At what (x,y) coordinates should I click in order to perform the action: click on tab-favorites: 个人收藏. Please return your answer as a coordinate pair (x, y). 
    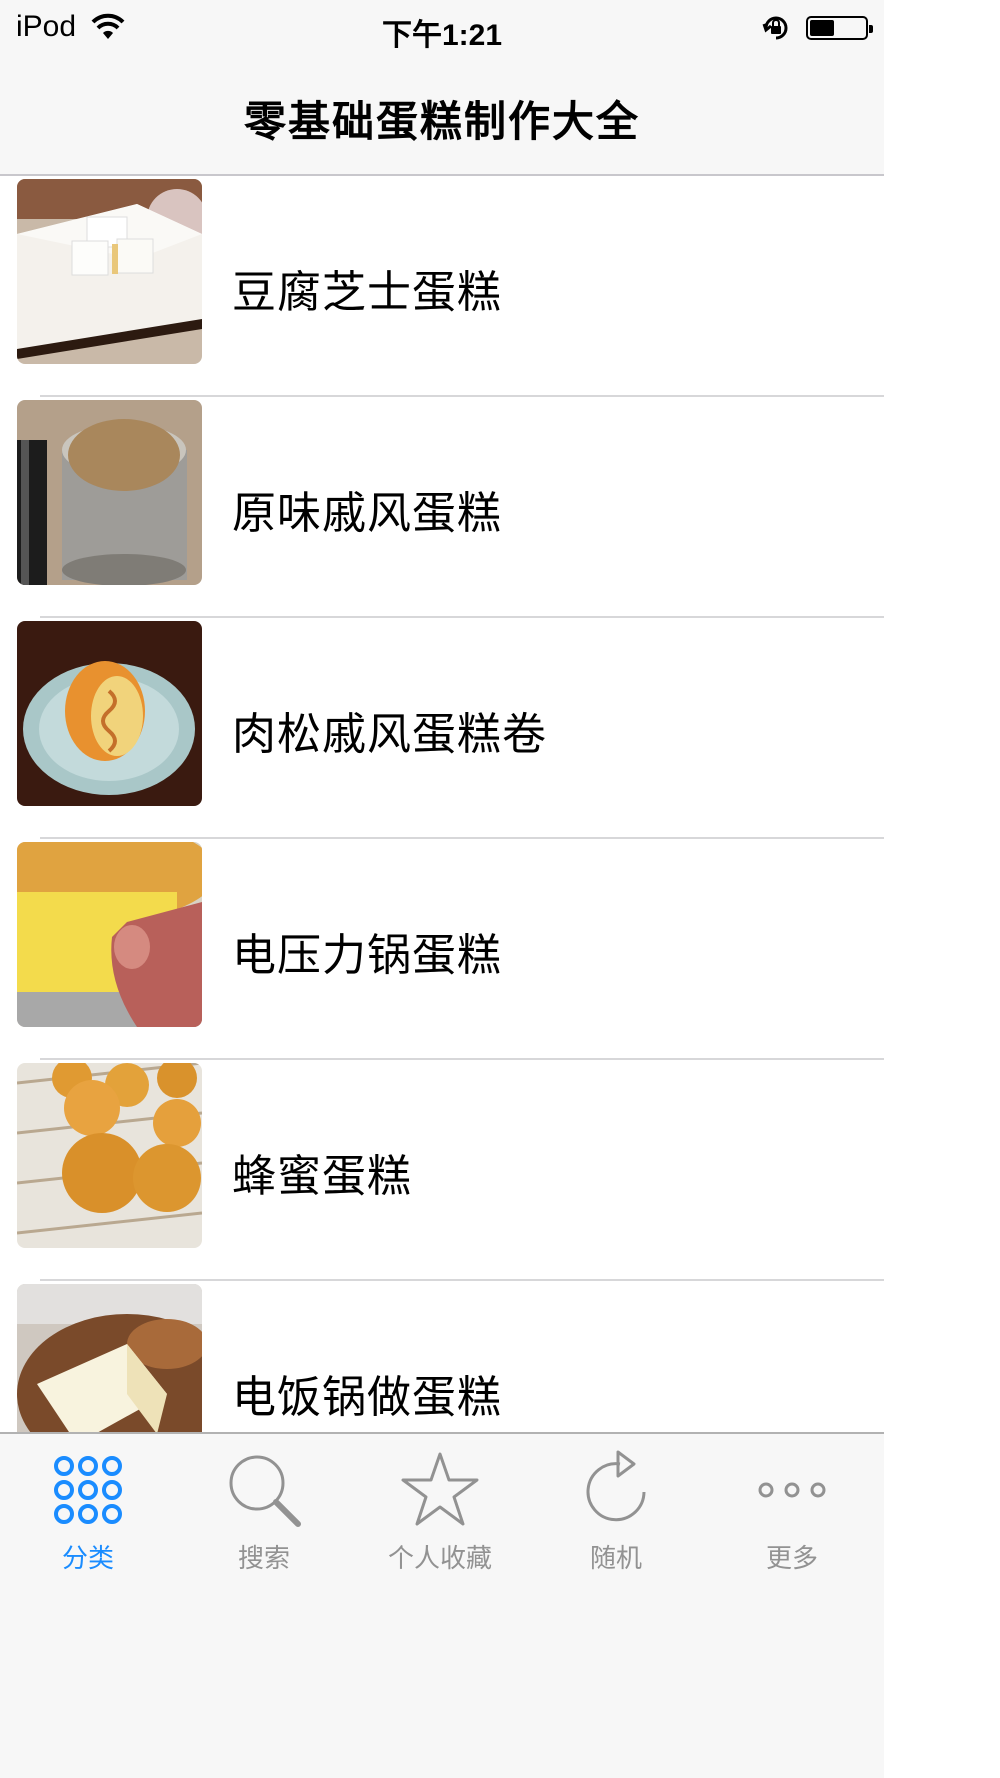
    Looking at the image, I should click on (440, 1509).